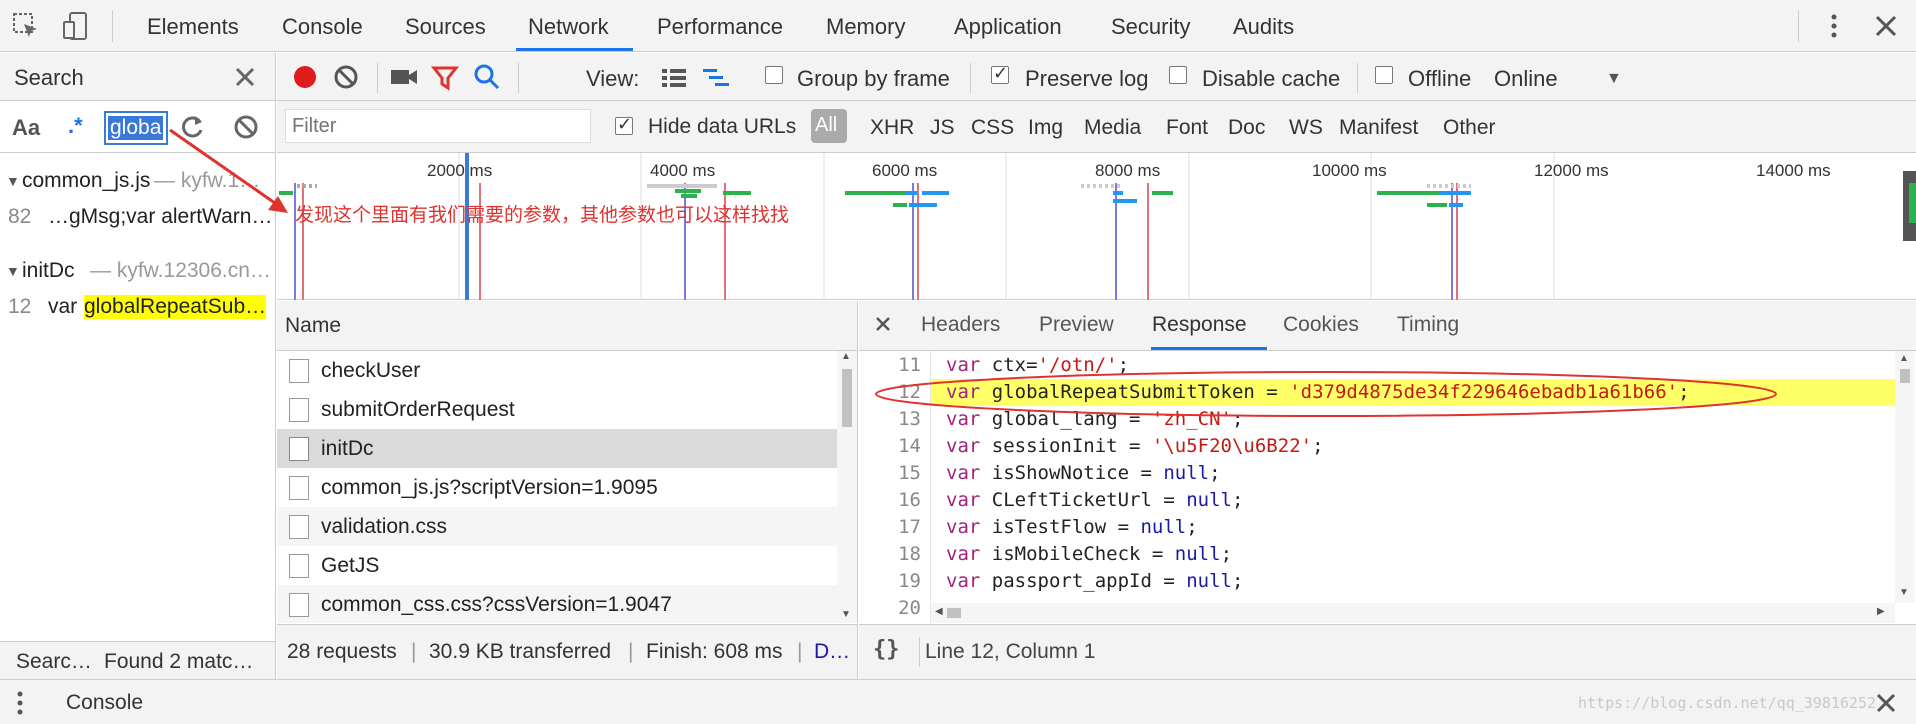 The image size is (1916, 724). What do you see at coordinates (193, 27) in the screenshot?
I see `tab-elements: Elements` at bounding box center [193, 27].